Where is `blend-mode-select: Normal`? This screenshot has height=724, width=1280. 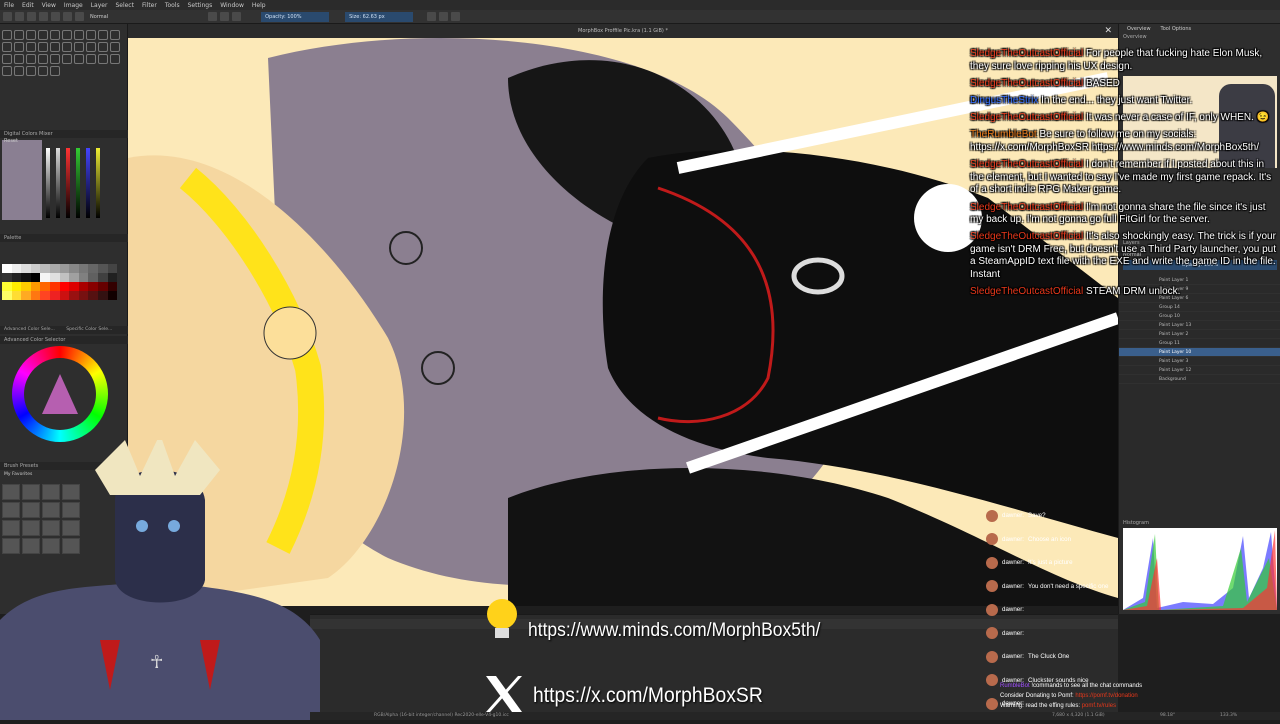
blend-mode-select: Normal is located at coordinates (99, 17).